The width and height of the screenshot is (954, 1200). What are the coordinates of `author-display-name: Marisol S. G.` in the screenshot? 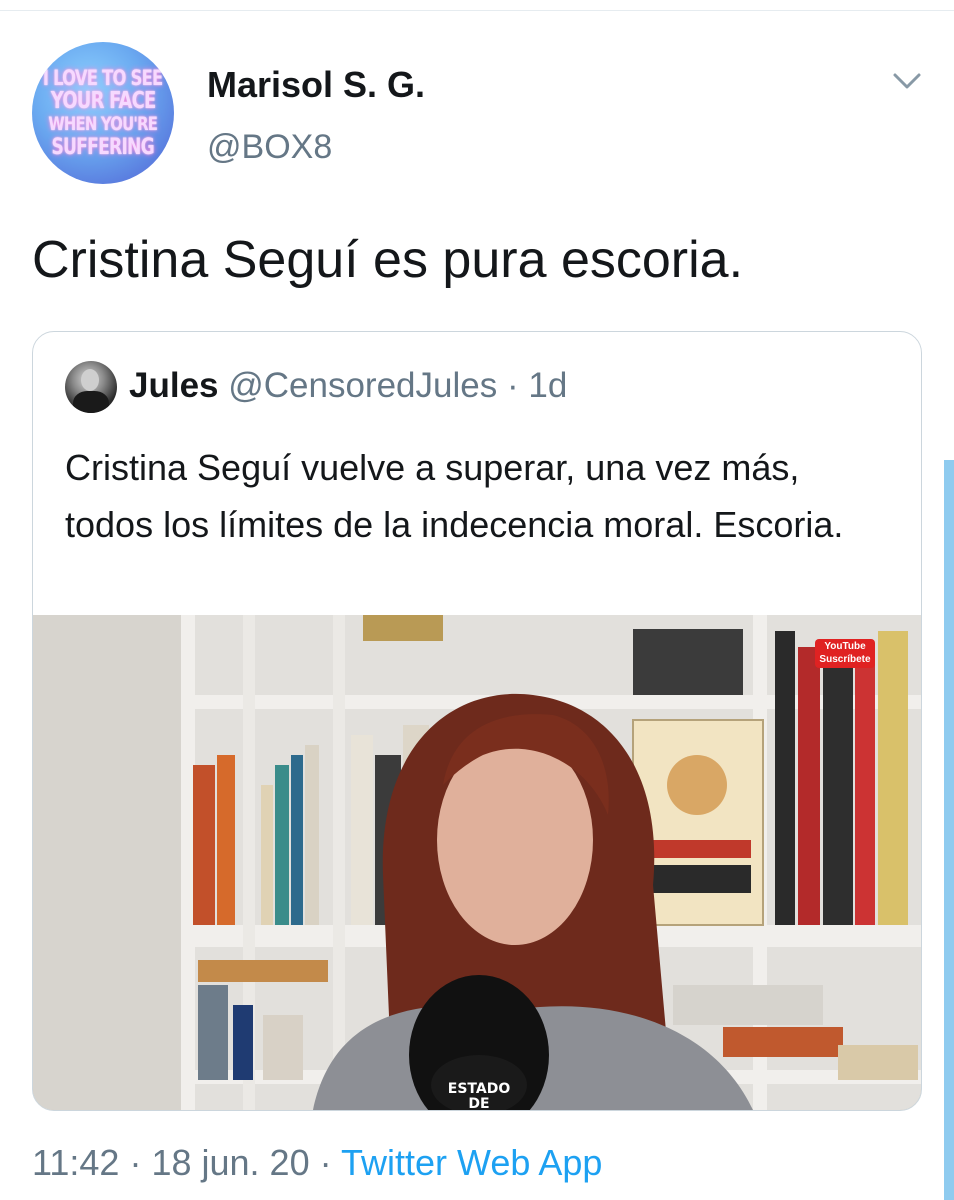 It's located at (316, 85).